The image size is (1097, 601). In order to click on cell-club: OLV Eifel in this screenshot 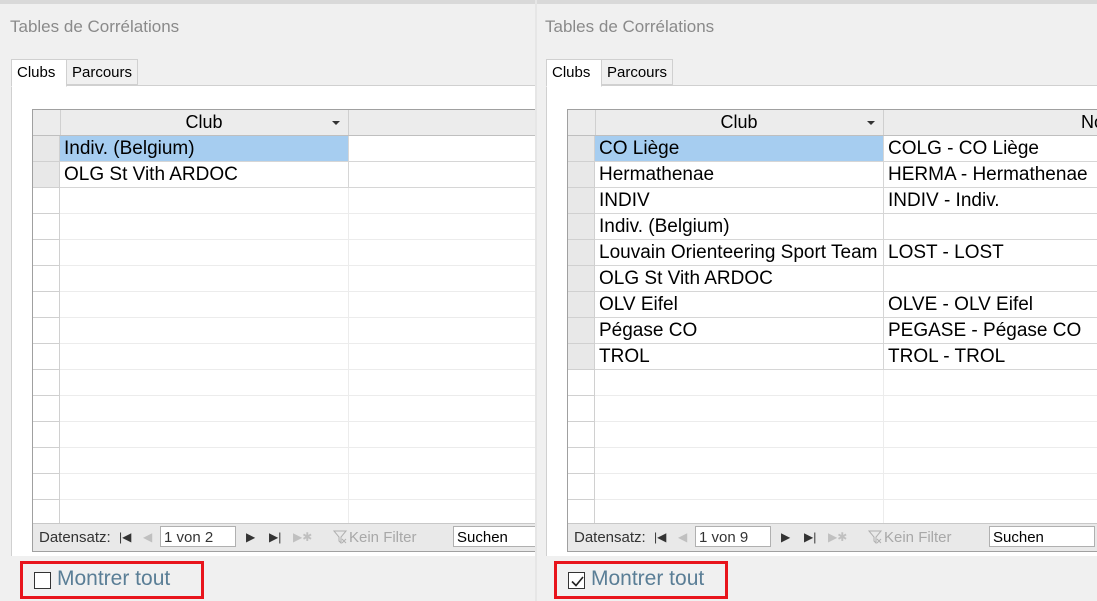, I will do `click(739, 305)`.